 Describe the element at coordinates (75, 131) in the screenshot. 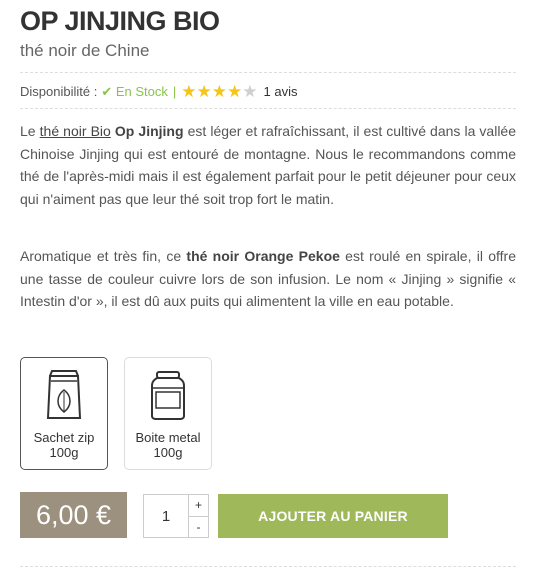

I see `tea-link: thé noir Bio` at that location.